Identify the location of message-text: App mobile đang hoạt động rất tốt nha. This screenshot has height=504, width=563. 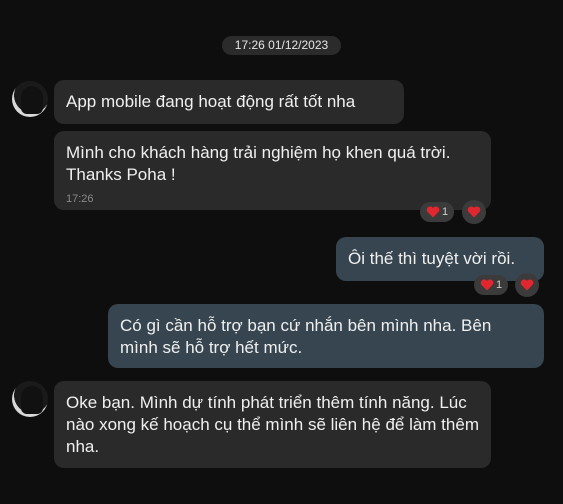
(211, 101).